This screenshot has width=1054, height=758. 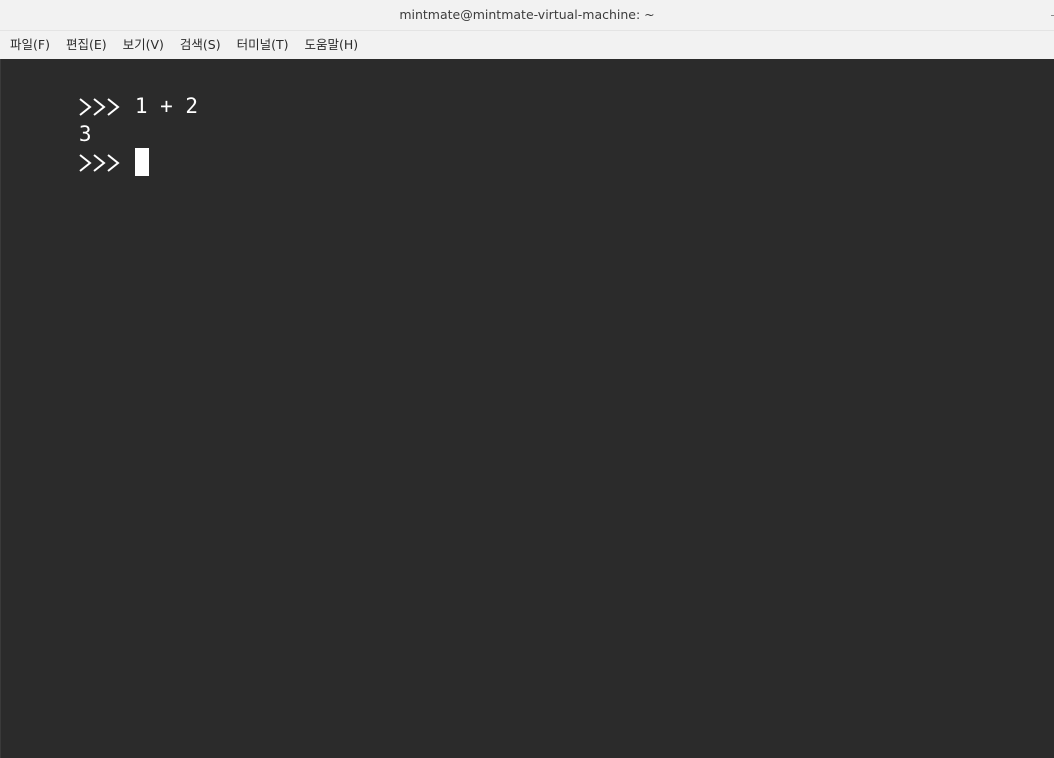 I want to click on window-title: mintmate@mintmate-virtual-machine: ~, so click(x=527, y=14).